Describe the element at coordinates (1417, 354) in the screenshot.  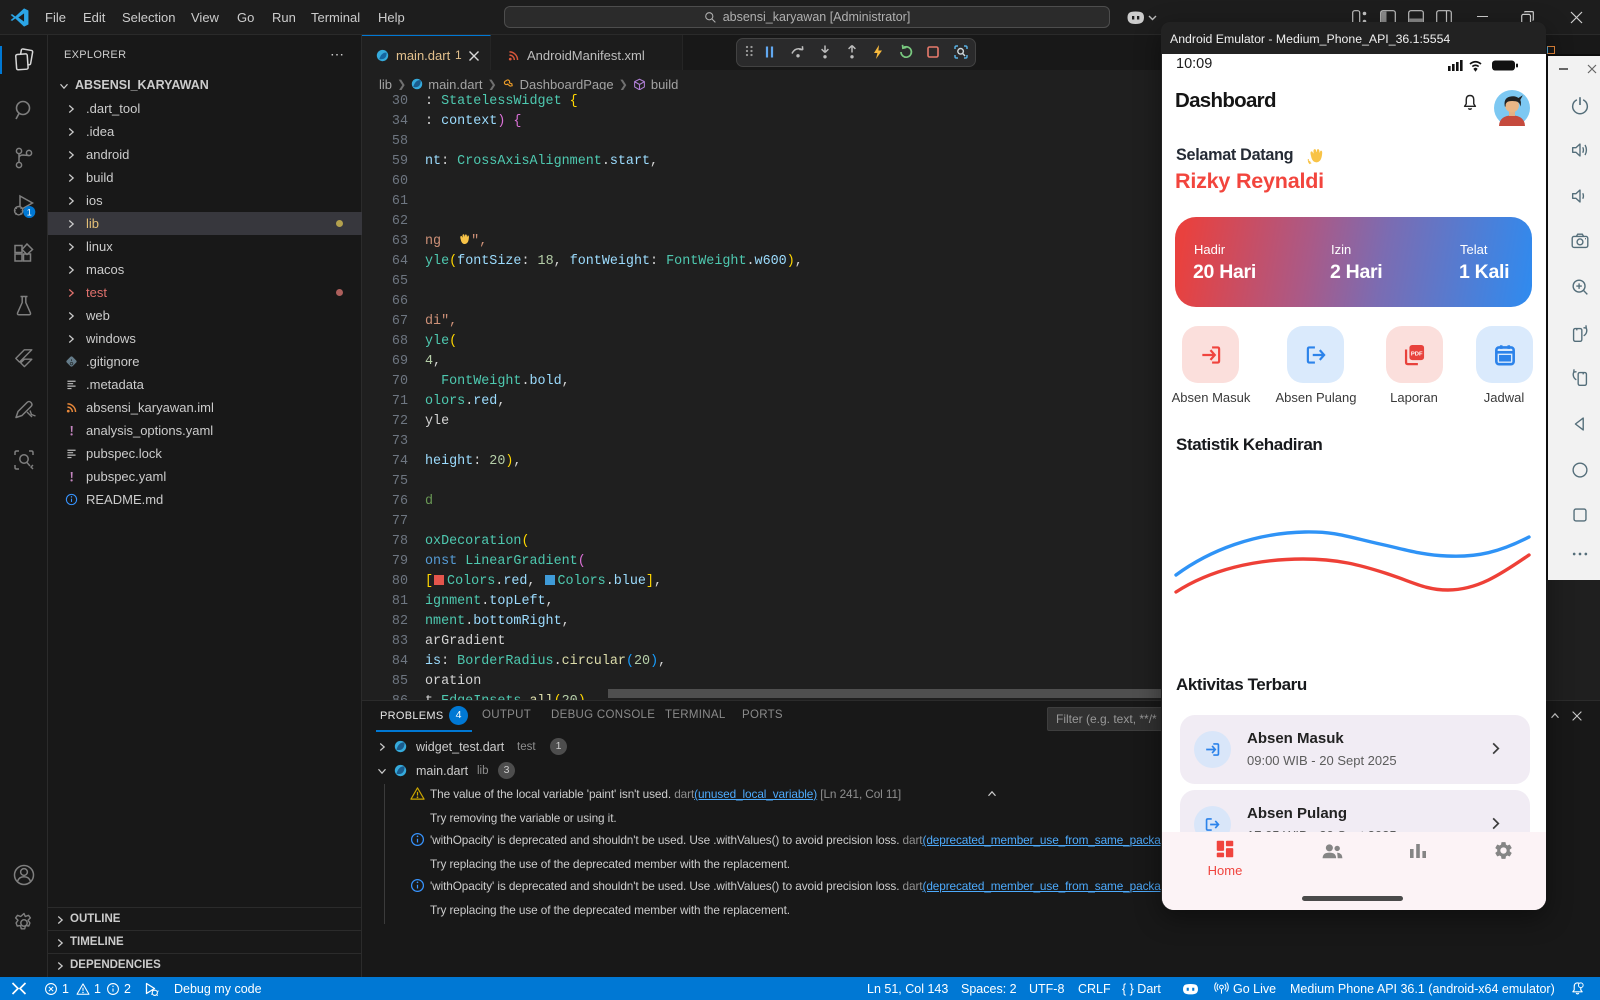
I see `svg-text: PDF` at that location.